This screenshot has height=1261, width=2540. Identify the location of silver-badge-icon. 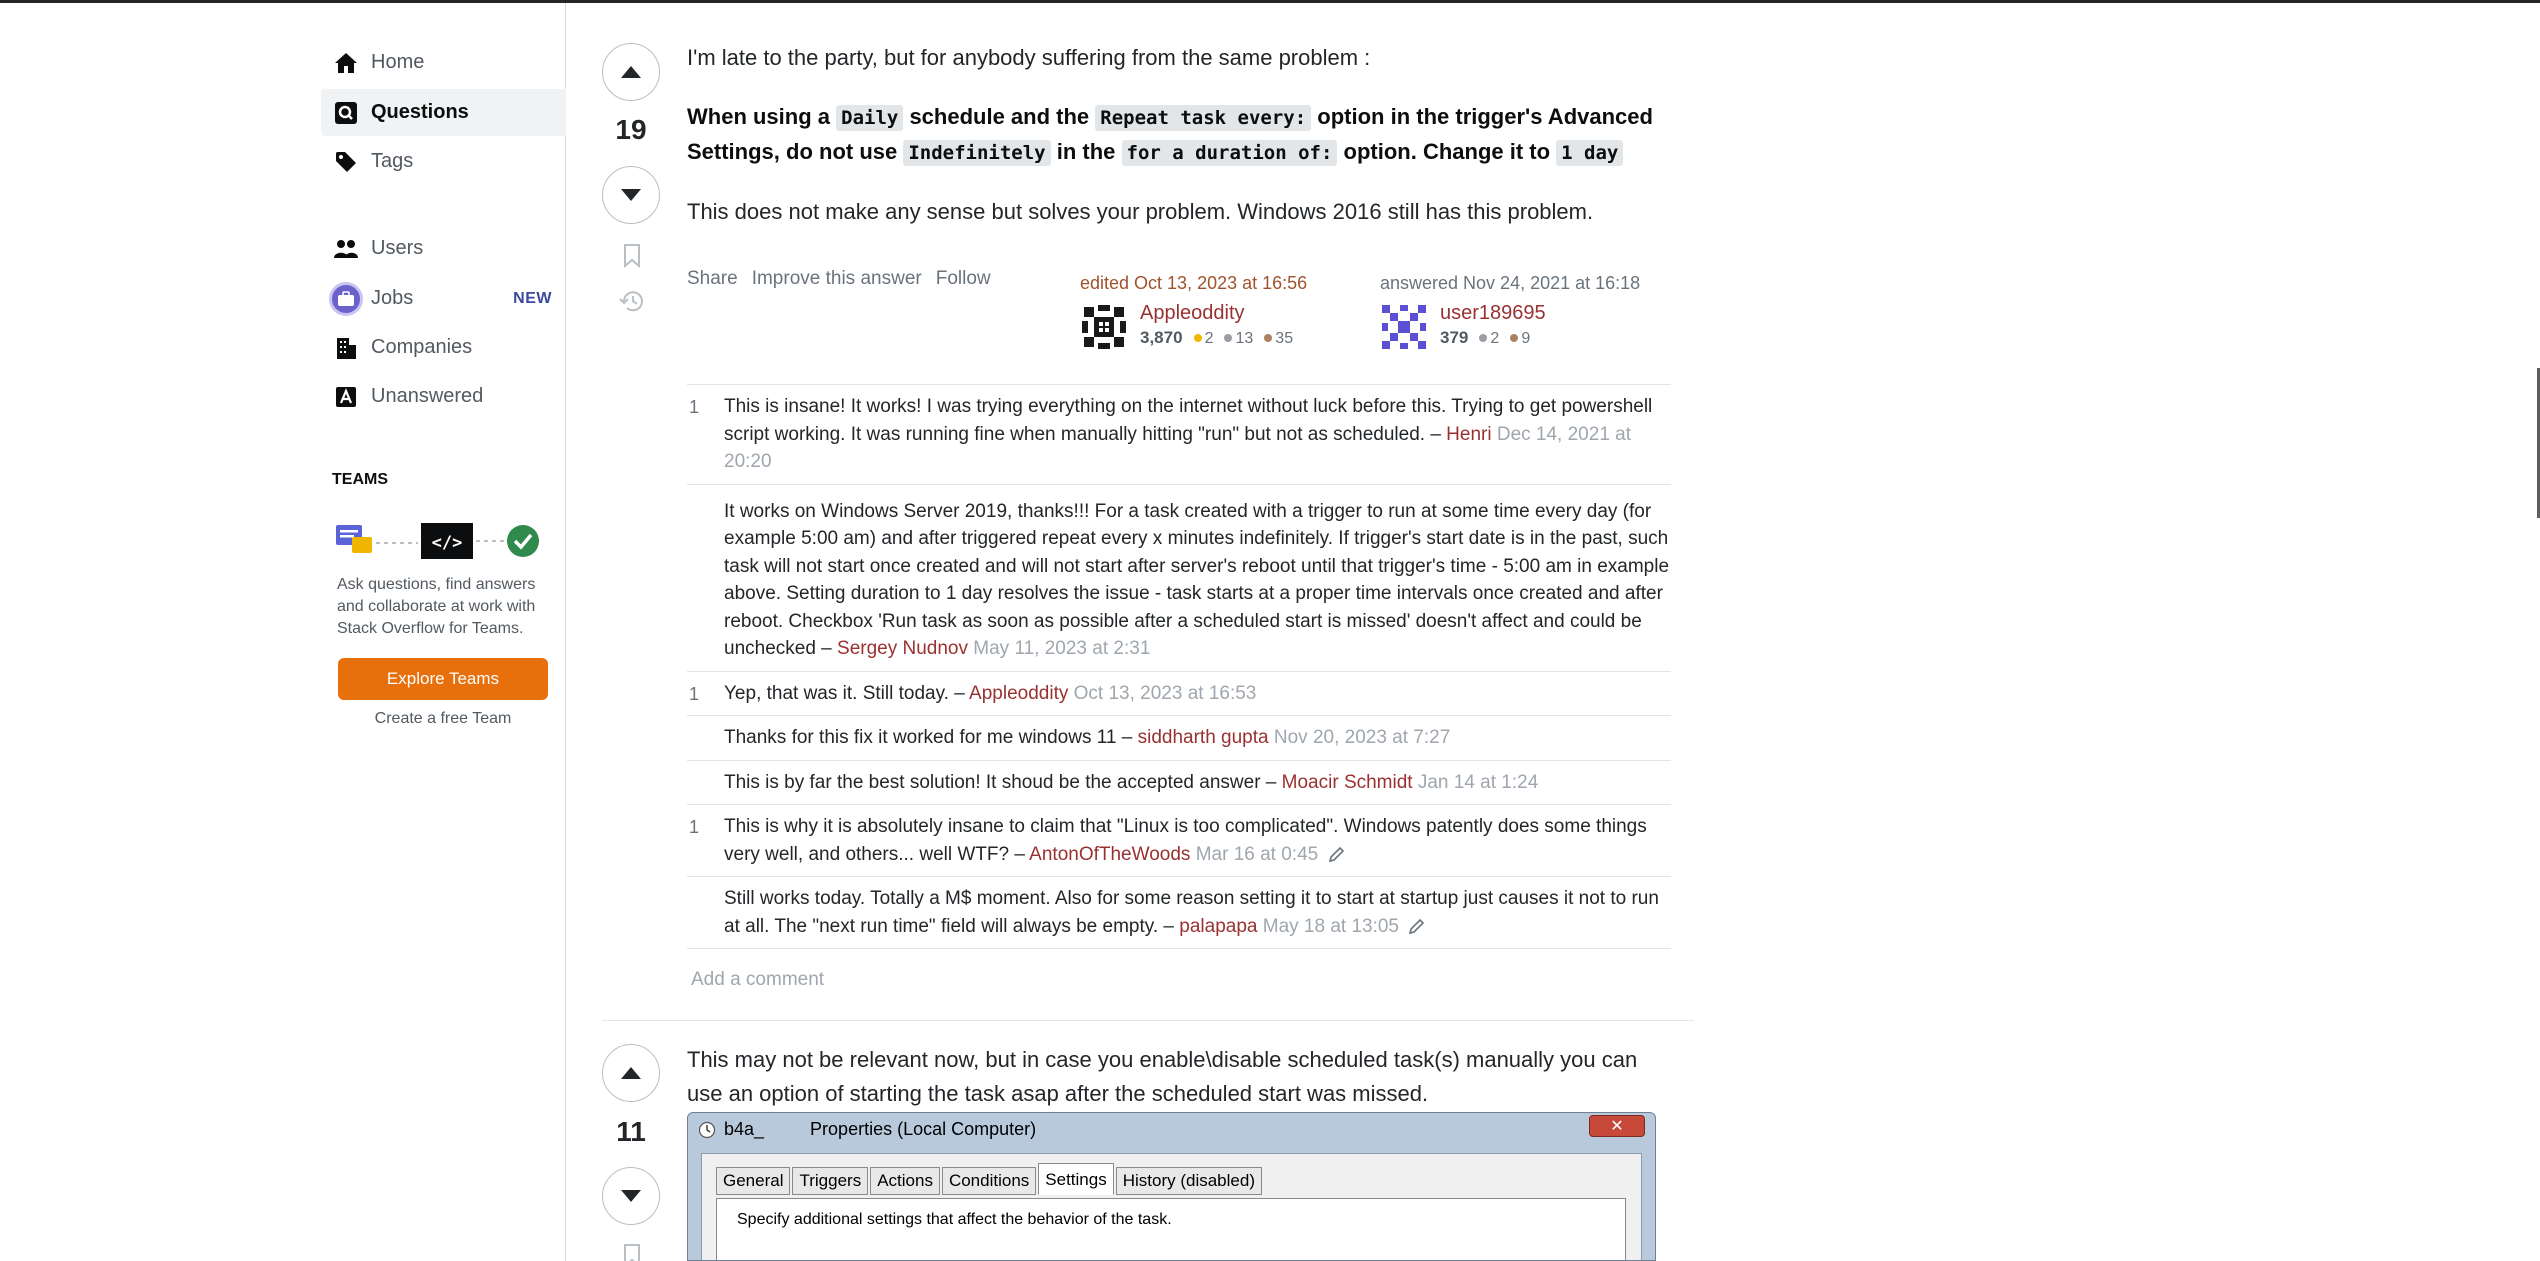
(1228, 337).